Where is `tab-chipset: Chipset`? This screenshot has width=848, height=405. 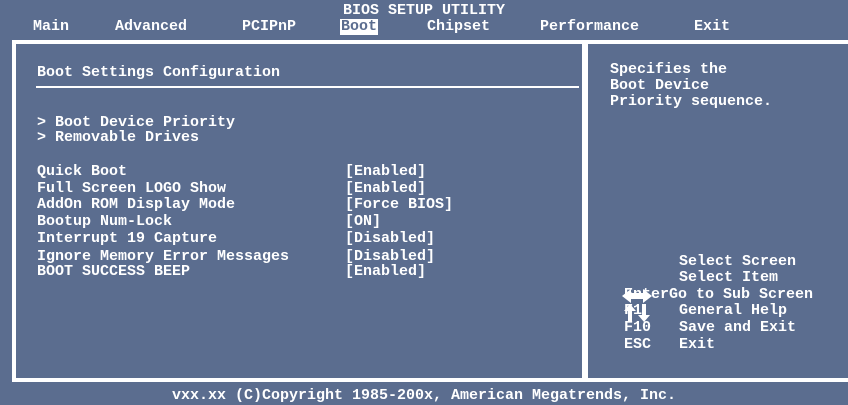
tab-chipset: Chipset is located at coordinates (458, 27).